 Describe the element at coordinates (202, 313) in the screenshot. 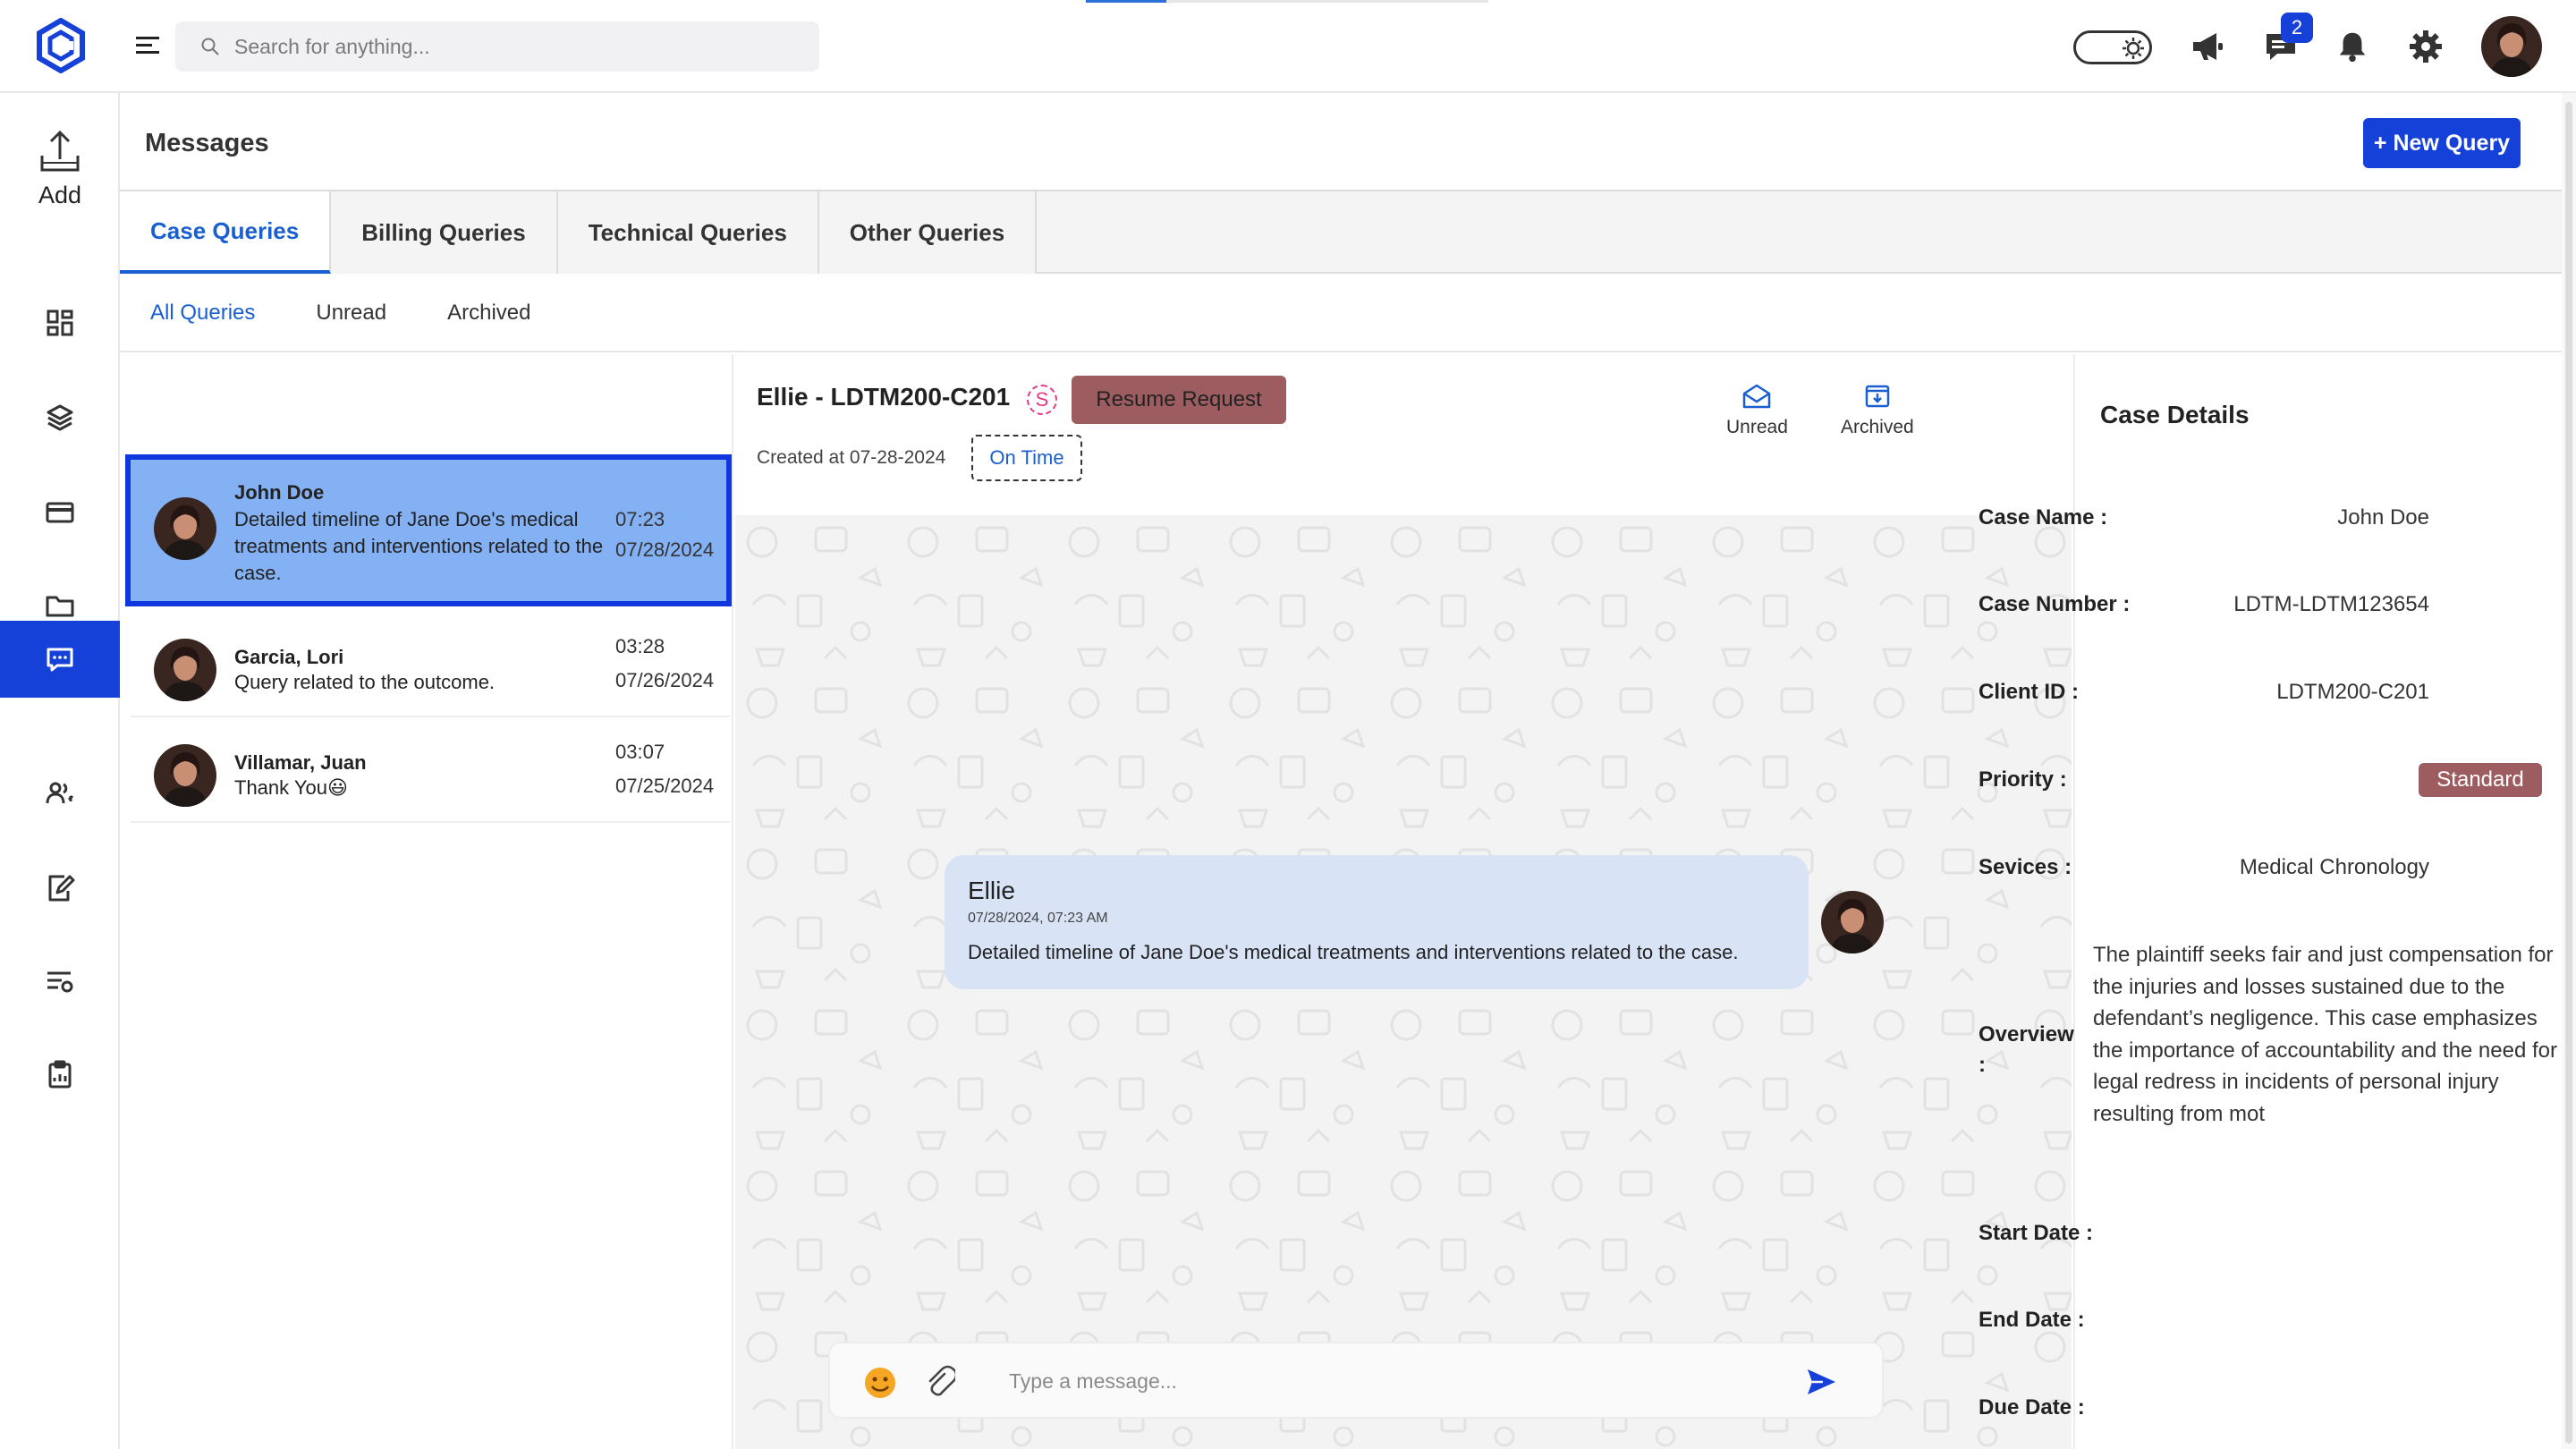

I see `subtab-all-queries: All Queries` at that location.